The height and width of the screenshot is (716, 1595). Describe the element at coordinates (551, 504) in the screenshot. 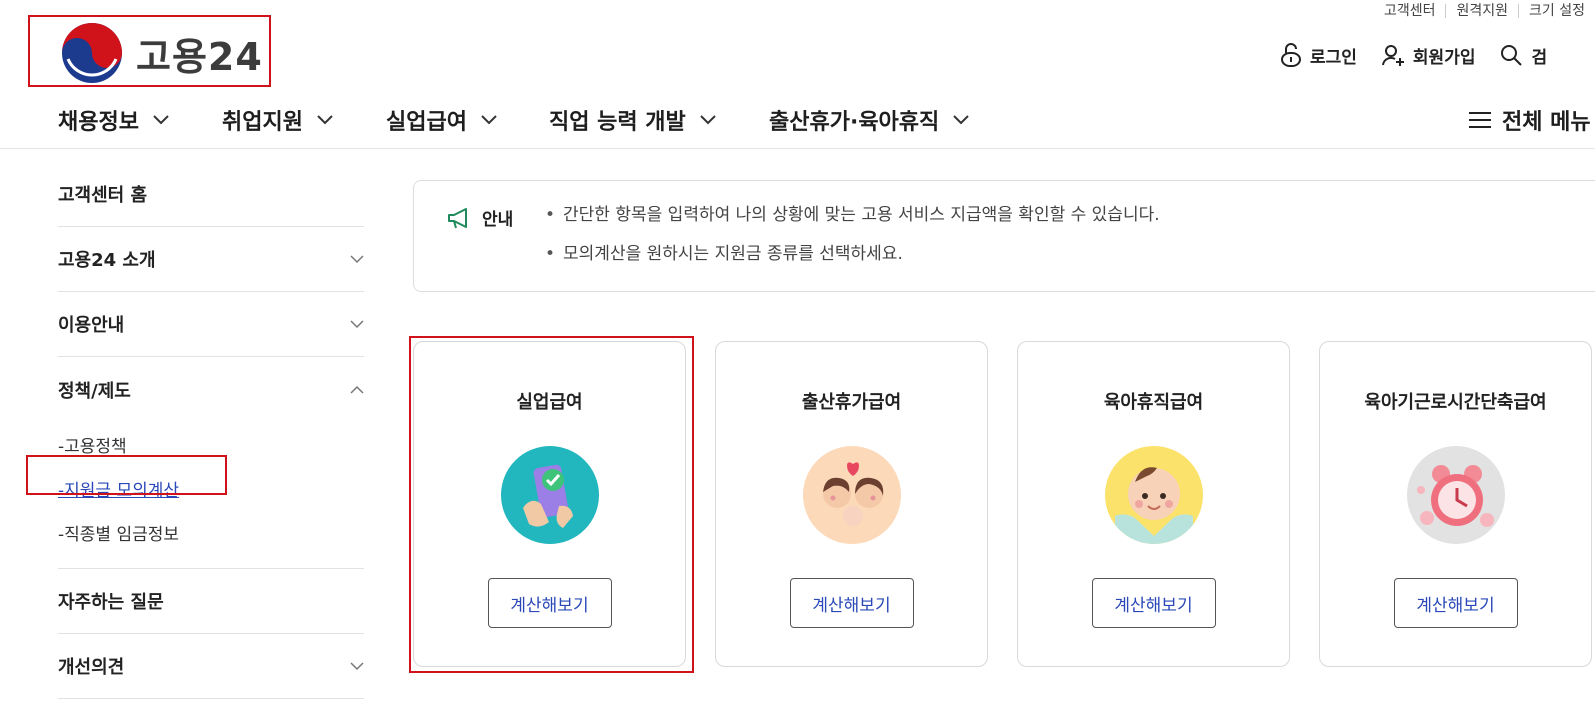

I see `card-highlight-box` at that location.